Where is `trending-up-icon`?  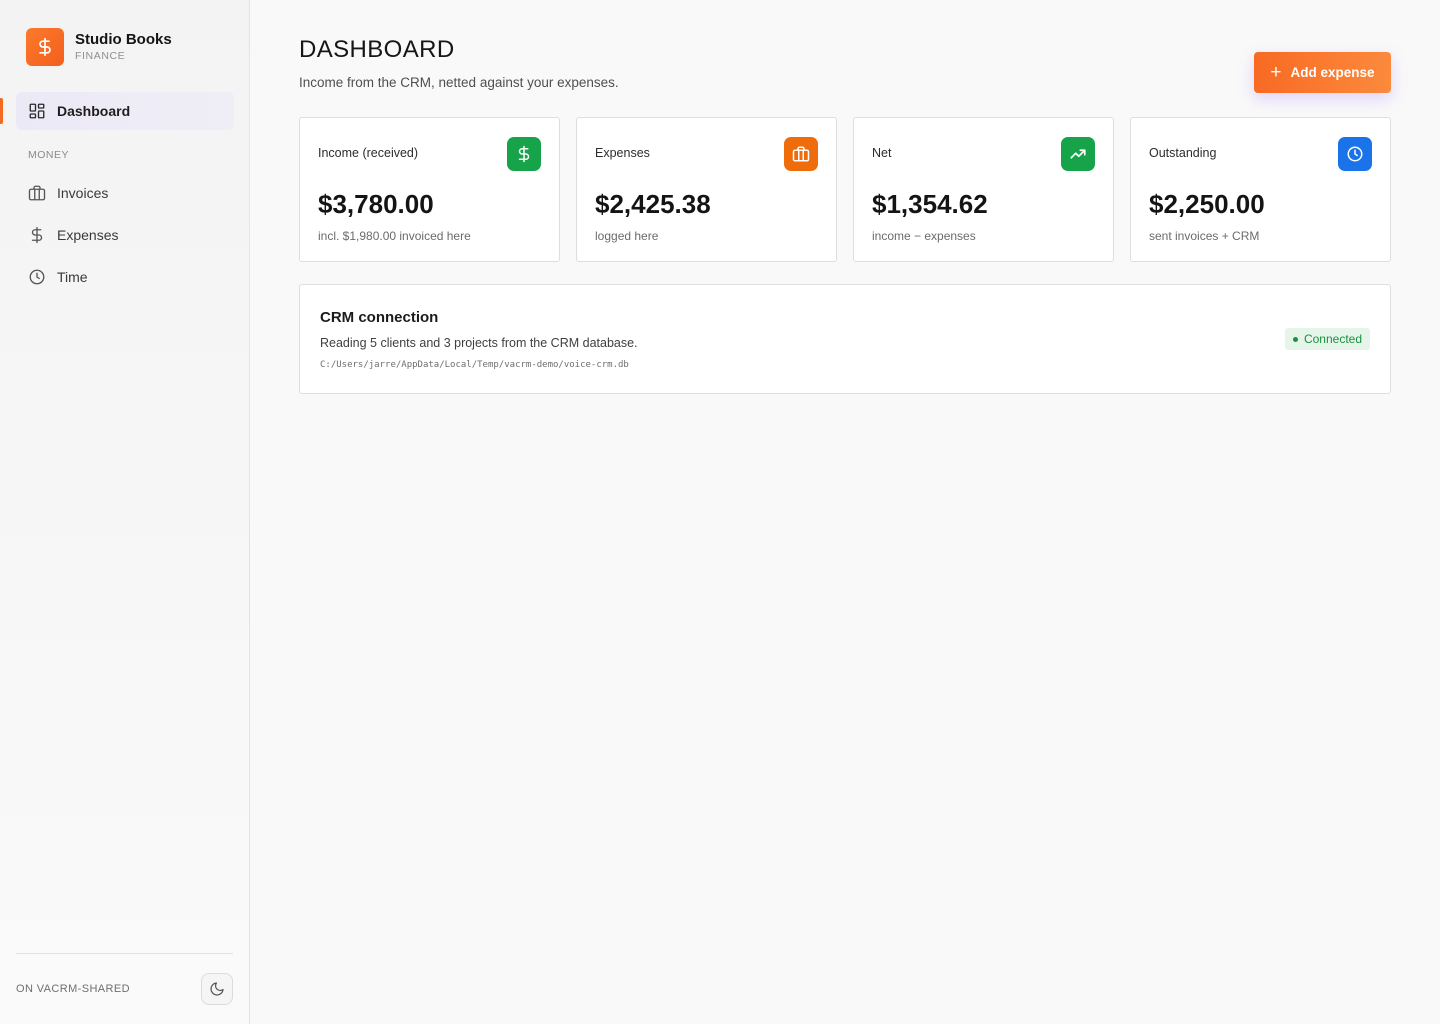
trending-up-icon is located at coordinates (1078, 154).